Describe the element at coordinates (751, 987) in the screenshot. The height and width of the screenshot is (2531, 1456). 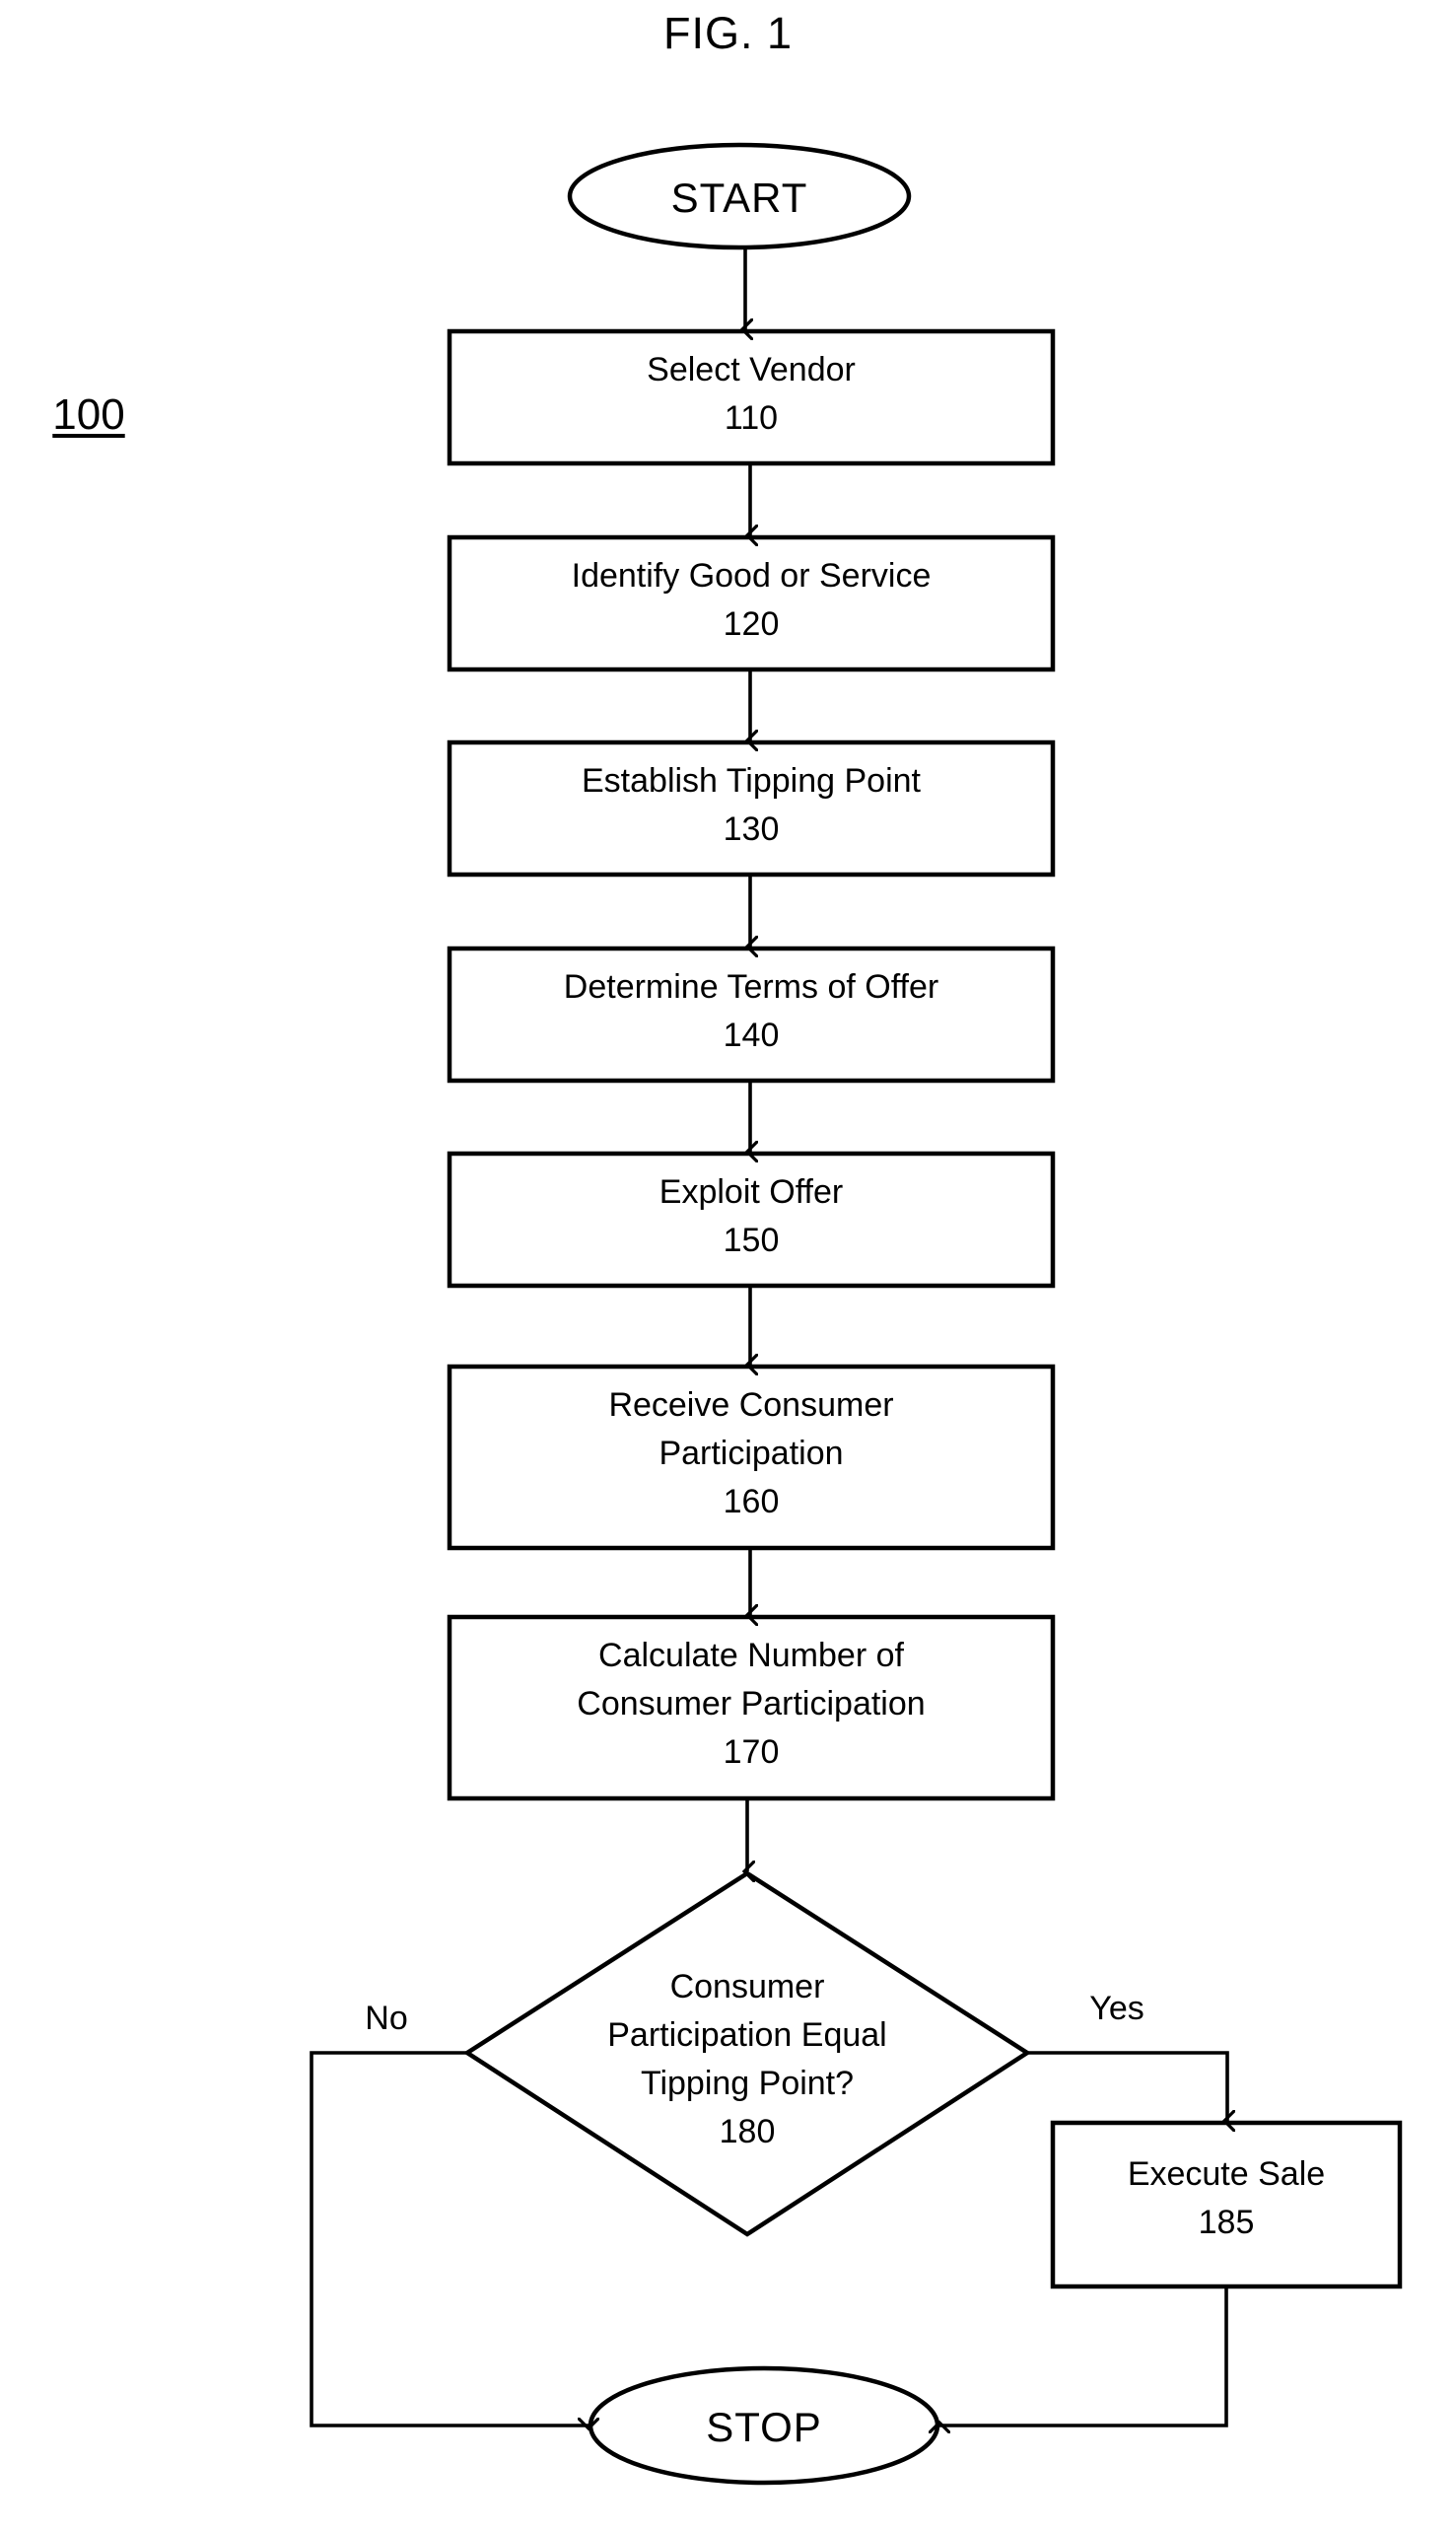
I see `step-140-text: Determine Terms of Offer` at that location.